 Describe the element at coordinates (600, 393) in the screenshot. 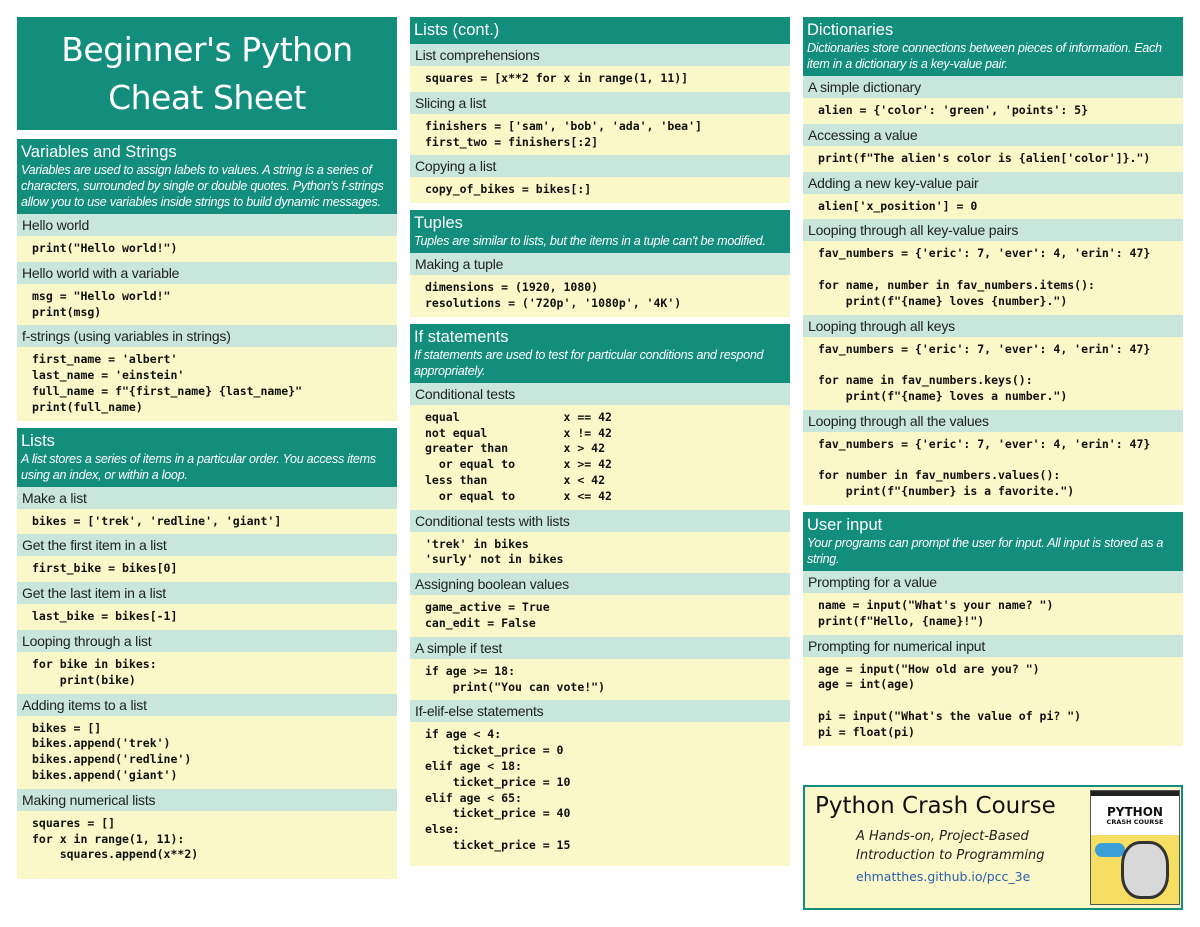

I see `subsection-heading: Conditional tests` at that location.